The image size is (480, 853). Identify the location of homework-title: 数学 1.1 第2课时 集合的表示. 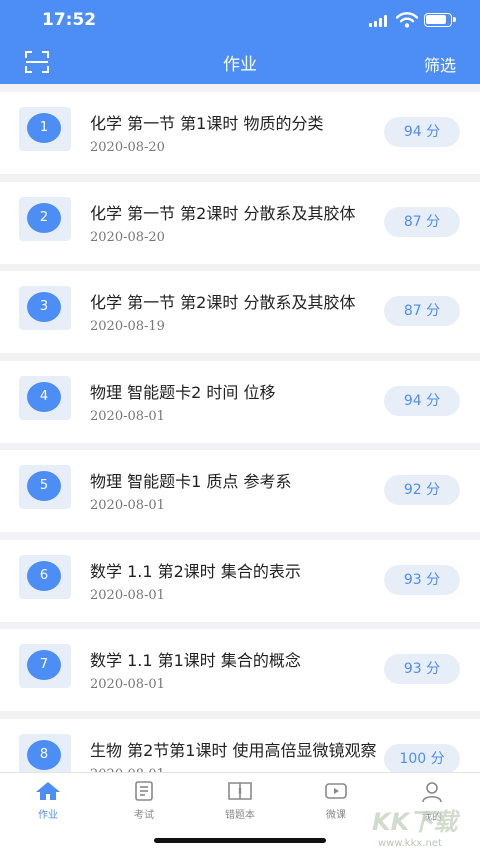
(195, 571).